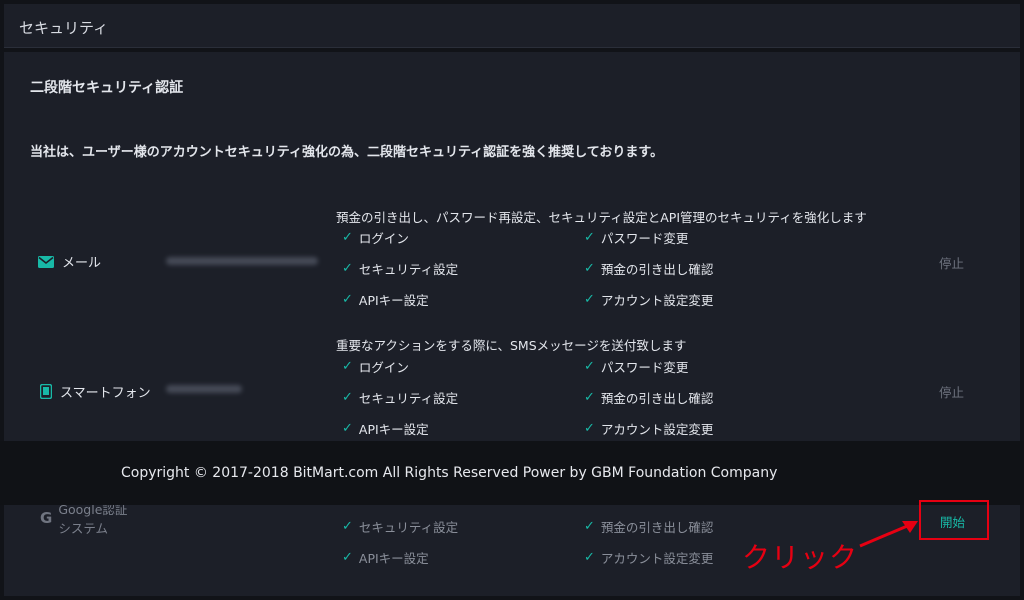 The image size is (1024, 600). What do you see at coordinates (385, 300) in the screenshot?
I see `email-feature: ✓ APIキー設定` at bounding box center [385, 300].